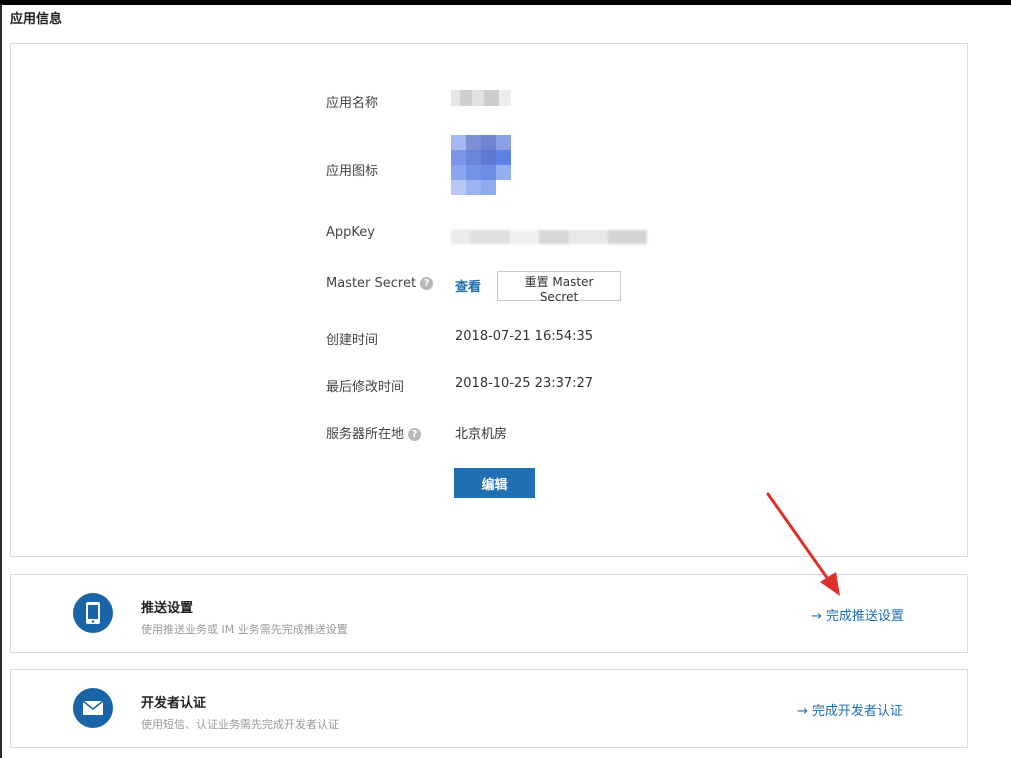  Describe the element at coordinates (352, 171) in the screenshot. I see `app-icon-label: 应用图标` at that location.